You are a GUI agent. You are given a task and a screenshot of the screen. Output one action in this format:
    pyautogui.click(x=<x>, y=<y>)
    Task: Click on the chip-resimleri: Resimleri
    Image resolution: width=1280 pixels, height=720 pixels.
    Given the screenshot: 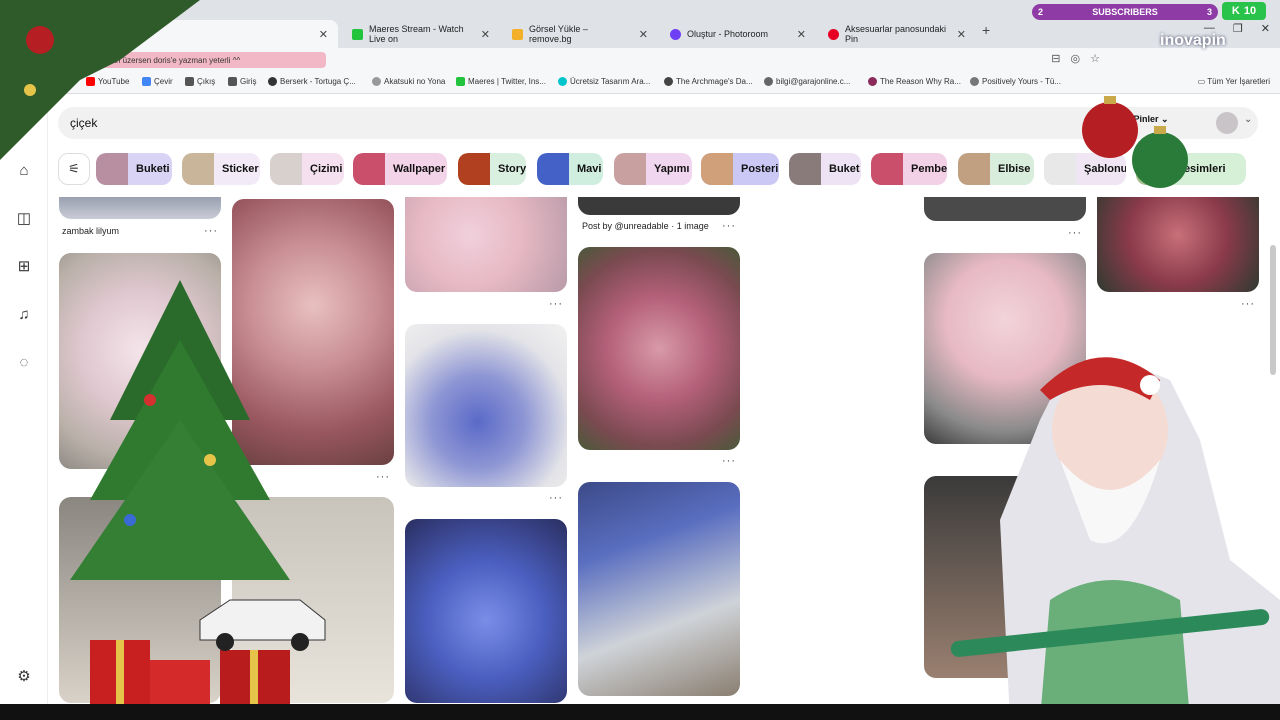 What is the action you would take?
    pyautogui.click(x=1191, y=169)
    